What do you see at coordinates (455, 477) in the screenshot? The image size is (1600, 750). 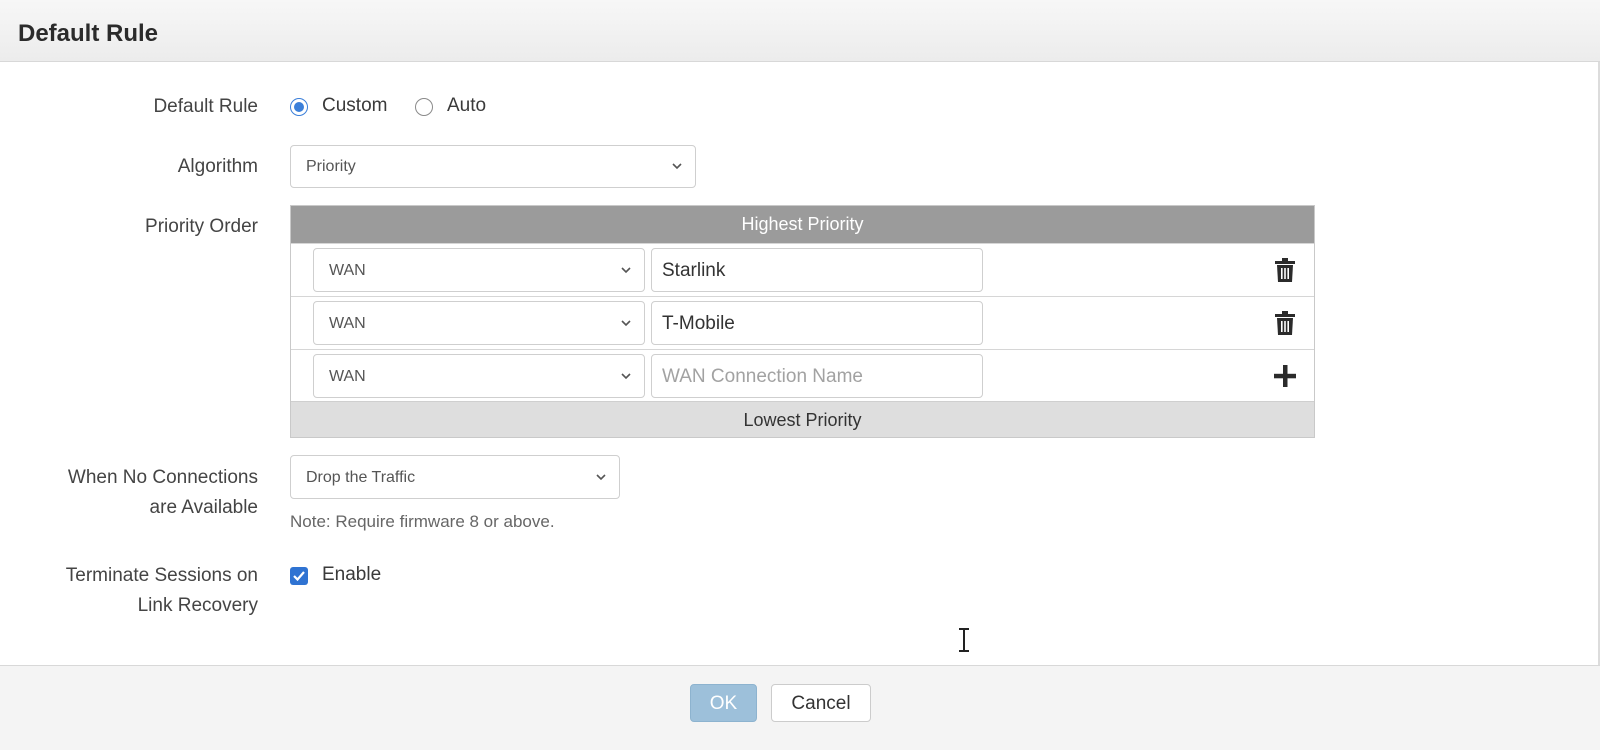 I see `no-connections-select: Drop the Traffic` at bounding box center [455, 477].